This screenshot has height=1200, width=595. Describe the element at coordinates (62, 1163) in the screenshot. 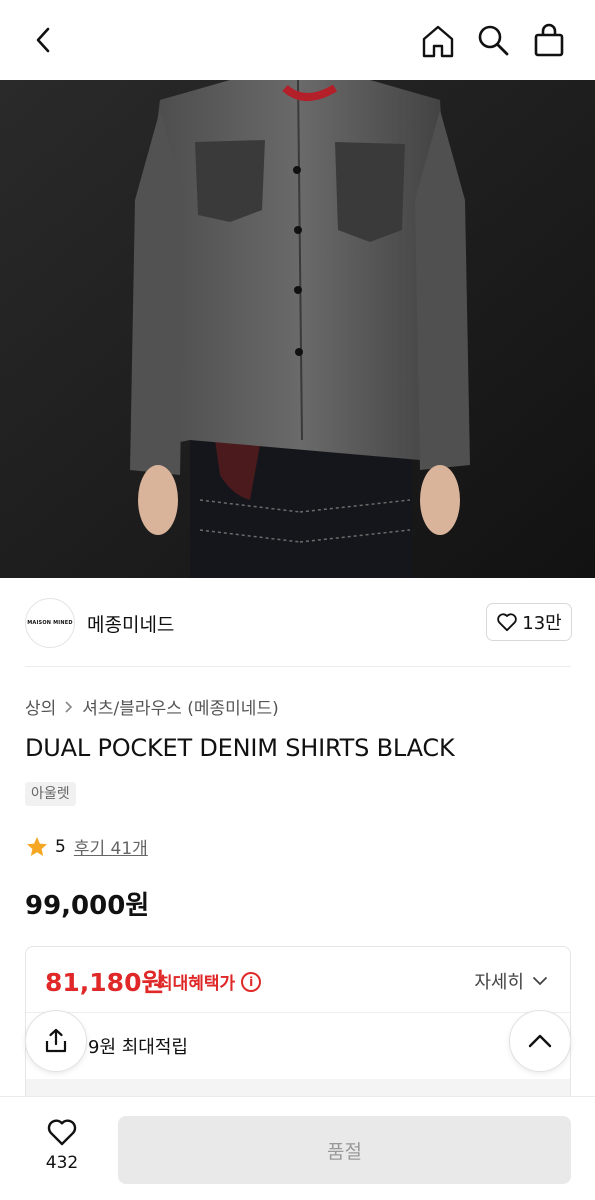

I see `wish-count: 432` at that location.